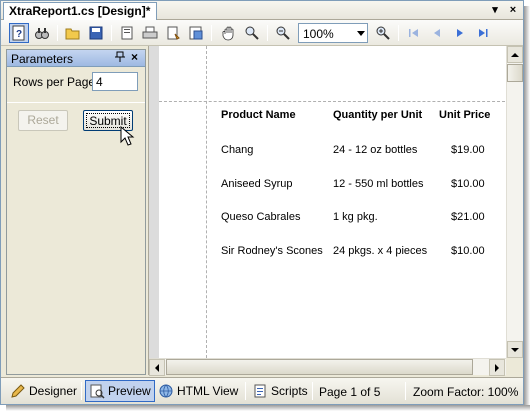 This screenshot has width=530, height=411. I want to click on quantity-cell: 24 pkgs. x 4 pieces, so click(380, 251).